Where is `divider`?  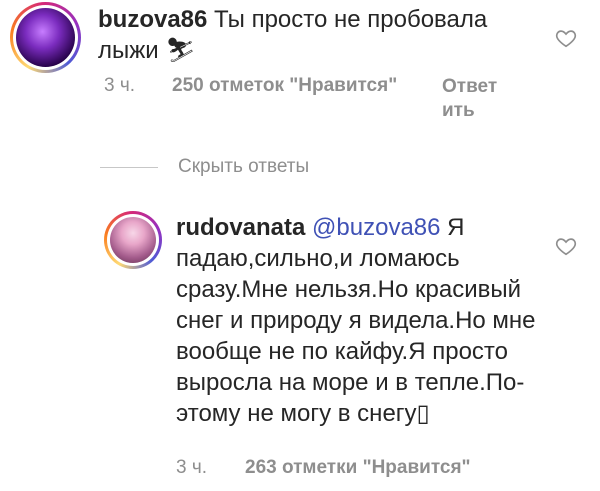 divider is located at coordinates (129, 167).